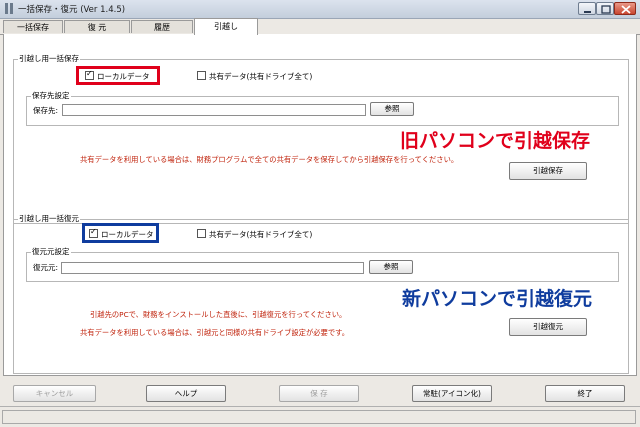  I want to click on restore-notice-text-2: 共有データを利用している場合は、引越元と同様の共有ドライブ設定が必要です。, so click(215, 332).